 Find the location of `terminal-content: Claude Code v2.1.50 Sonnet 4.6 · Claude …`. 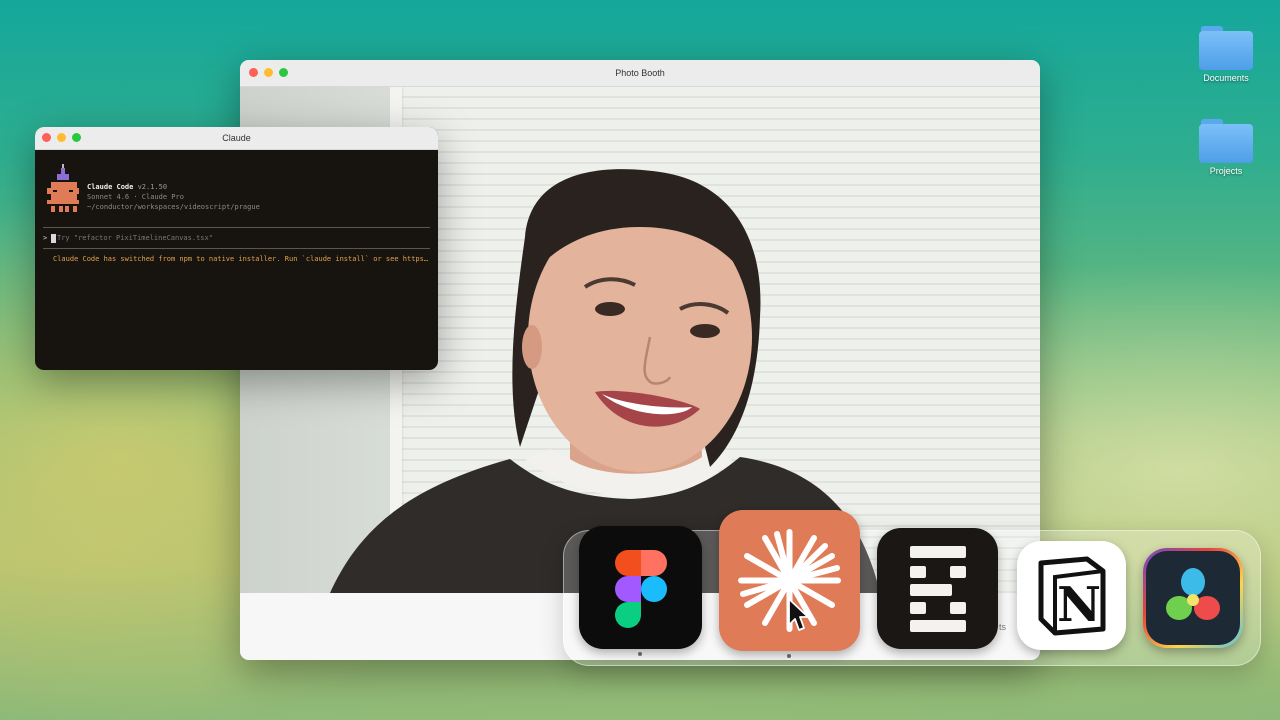

terminal-content: Claude Code v2.1.50 Sonnet 4.6 · Claude … is located at coordinates (236, 207).